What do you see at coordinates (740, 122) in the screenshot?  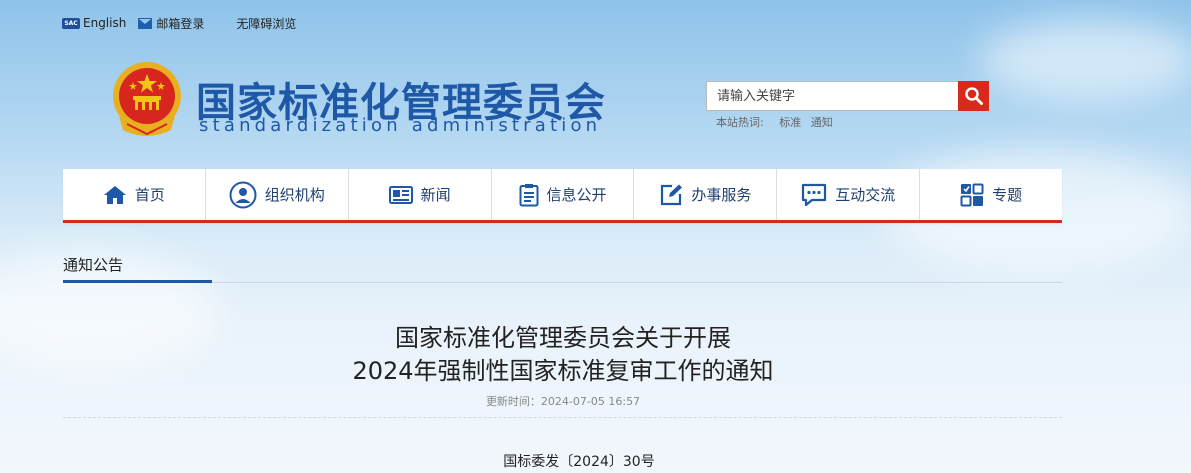 I see `hot-words-label: 本站热词:` at bounding box center [740, 122].